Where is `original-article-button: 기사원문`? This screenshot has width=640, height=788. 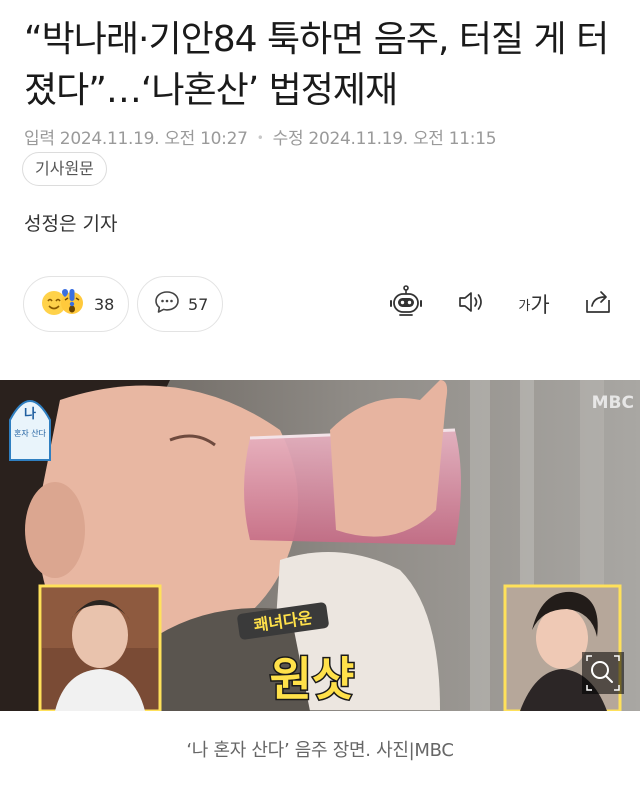
original-article-button: 기사원문 is located at coordinates (64, 169).